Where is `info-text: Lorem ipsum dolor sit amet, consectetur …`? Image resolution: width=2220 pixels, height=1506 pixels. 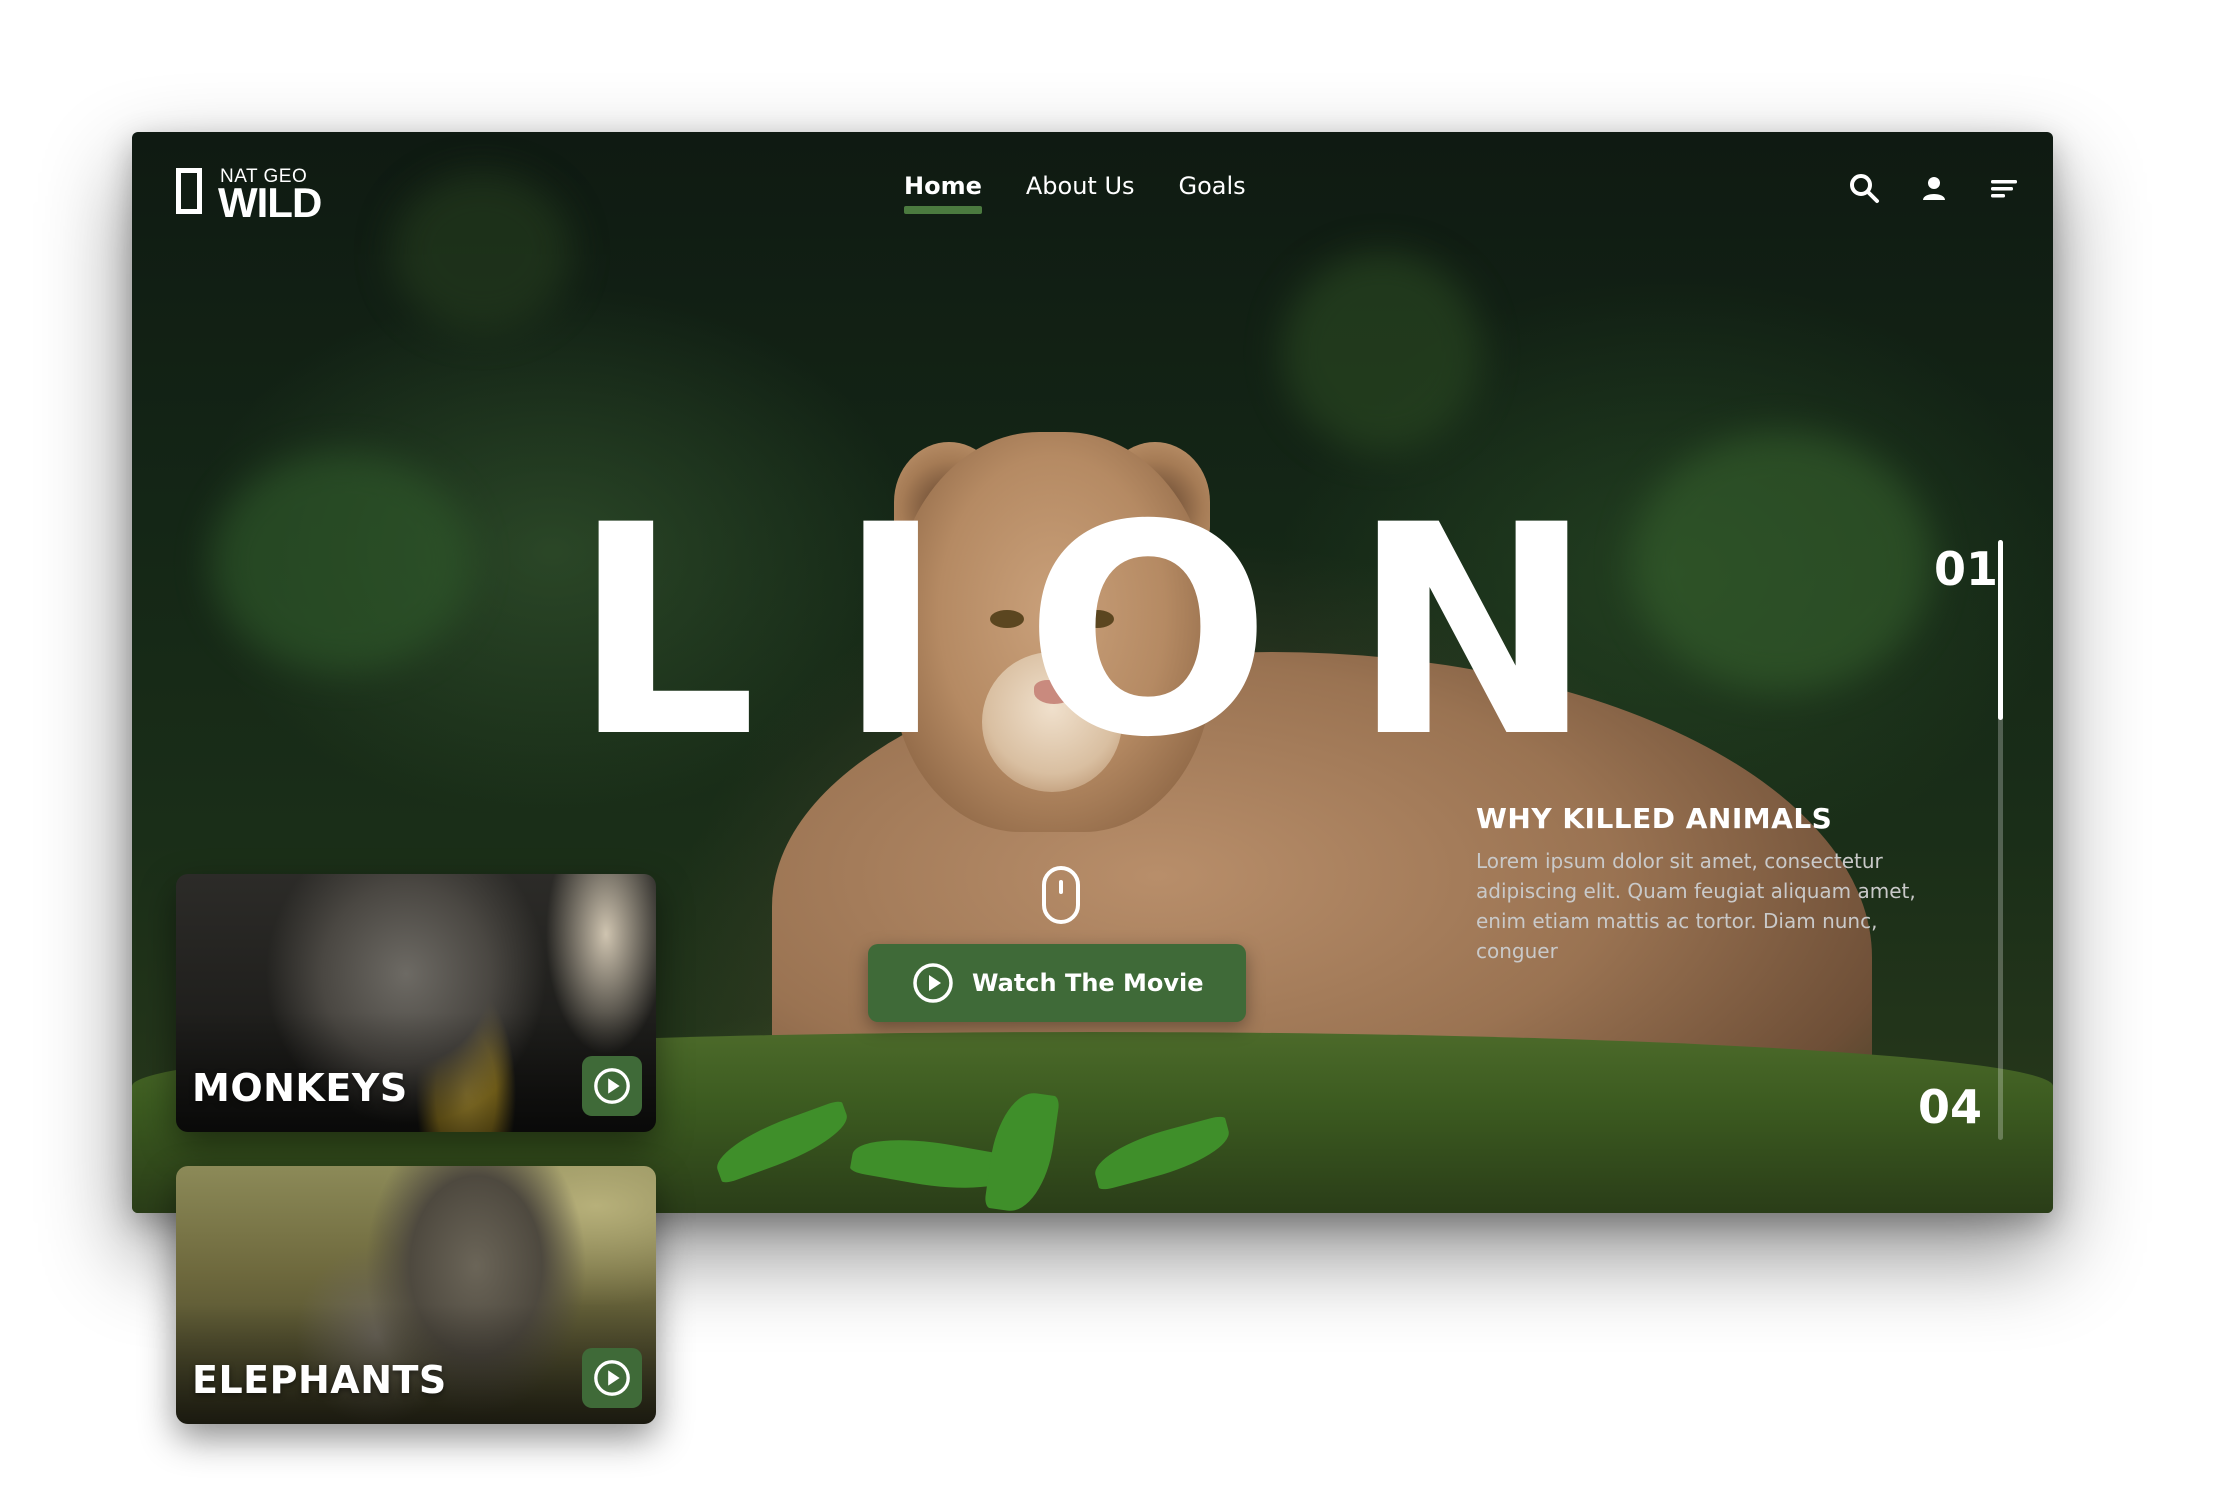 info-text: Lorem ipsum dolor sit amet, consectetur … is located at coordinates (1696, 906).